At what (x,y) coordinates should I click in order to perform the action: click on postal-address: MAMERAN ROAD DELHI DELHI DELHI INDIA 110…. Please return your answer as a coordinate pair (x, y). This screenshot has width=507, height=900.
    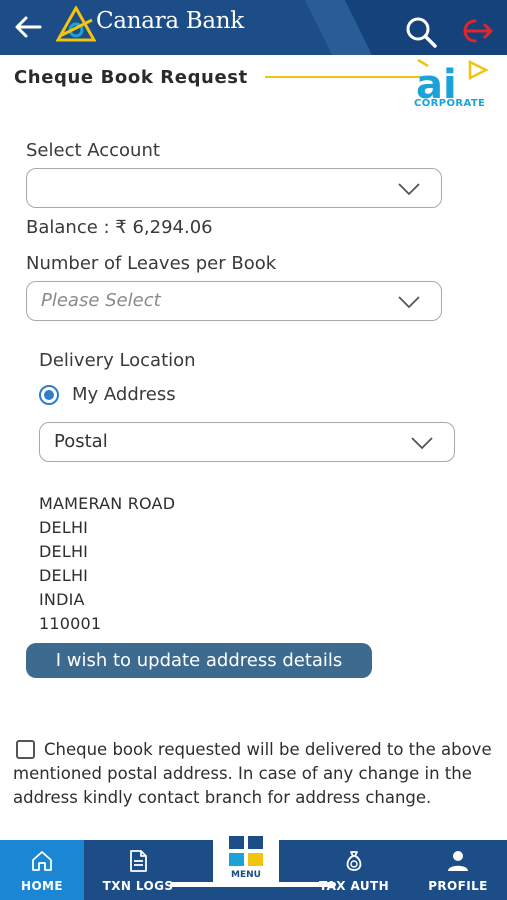
    Looking at the image, I should click on (107, 564).